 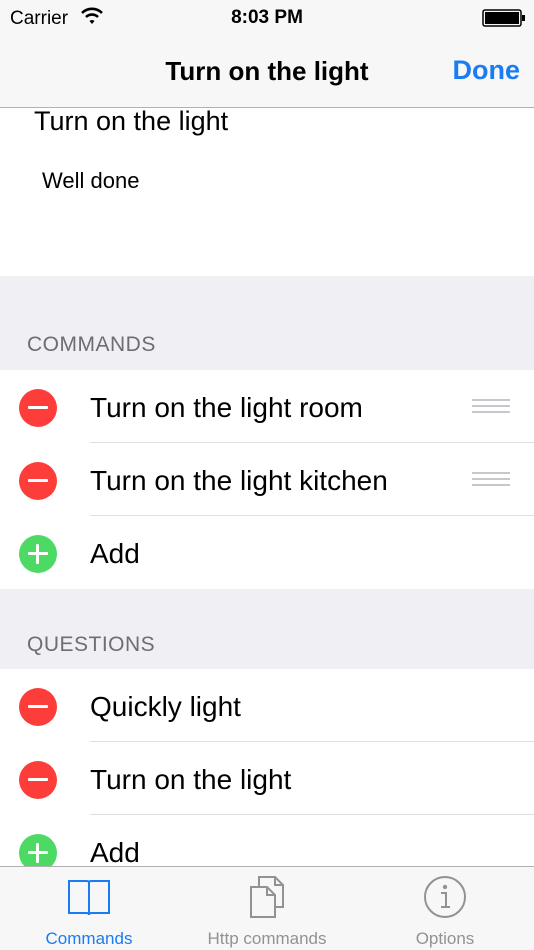 What do you see at coordinates (267, 897) in the screenshot?
I see `documents-icon` at bounding box center [267, 897].